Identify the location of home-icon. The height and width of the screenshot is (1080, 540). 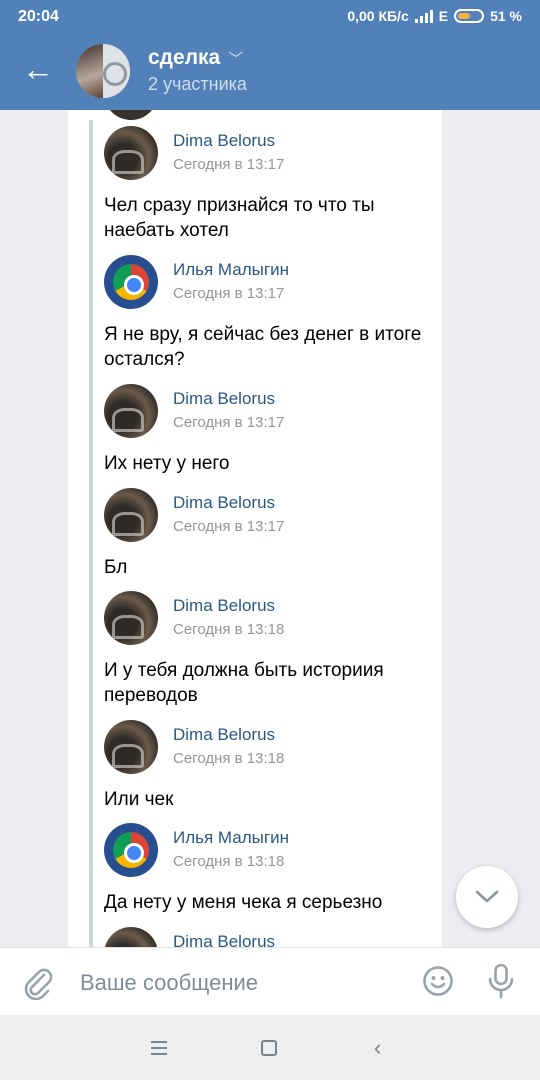
(269, 1048).